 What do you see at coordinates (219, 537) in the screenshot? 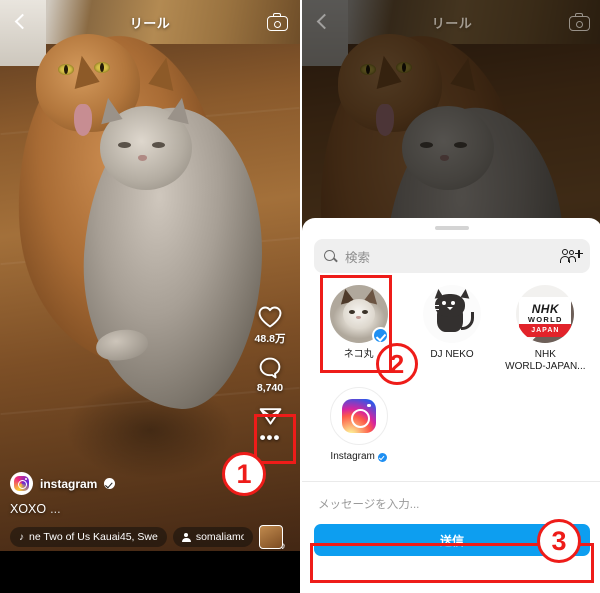
I see `tagged-username: somaliamo` at bounding box center [219, 537].